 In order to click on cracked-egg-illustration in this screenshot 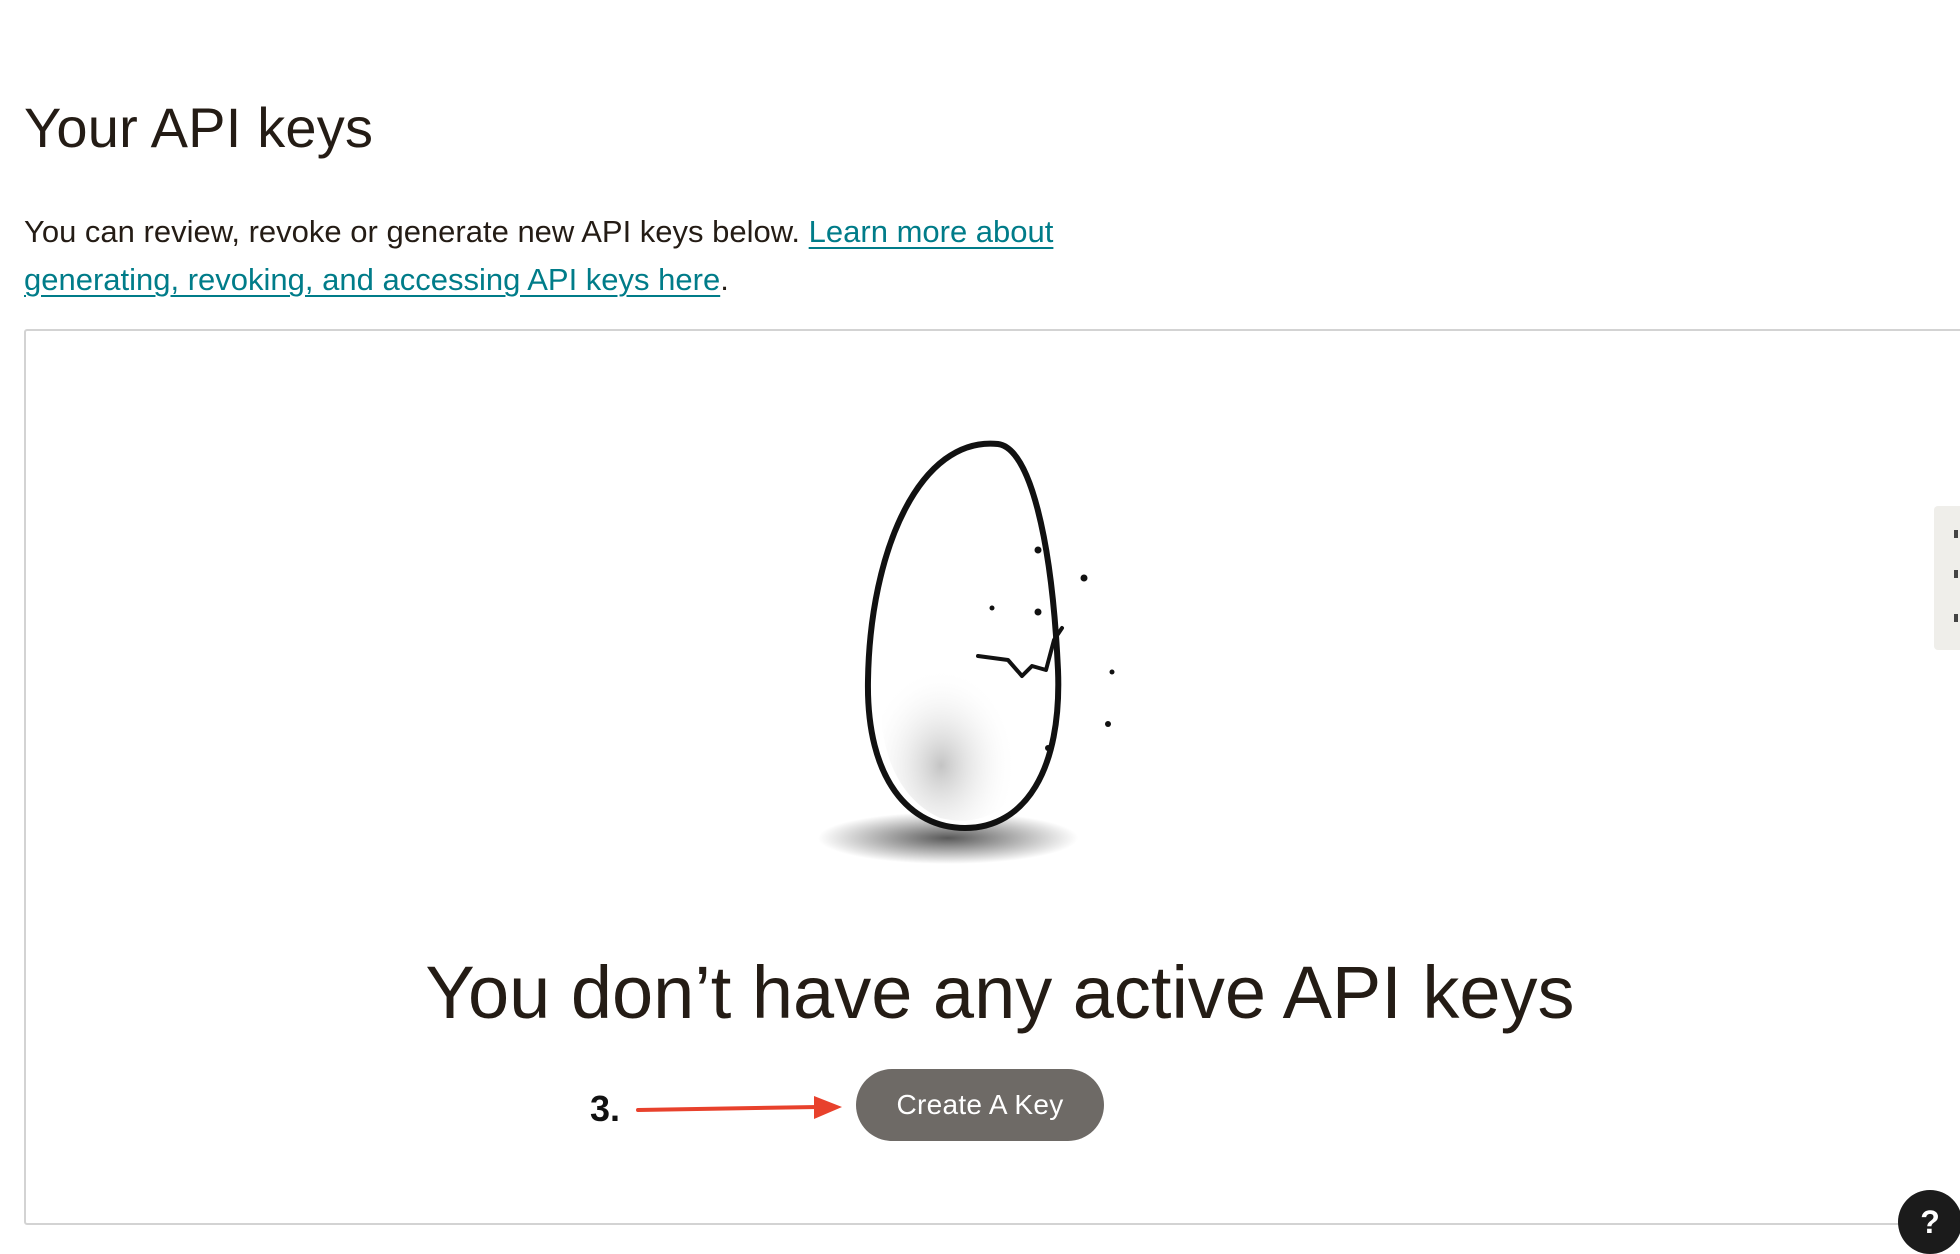, I will do `click(966, 652)`.